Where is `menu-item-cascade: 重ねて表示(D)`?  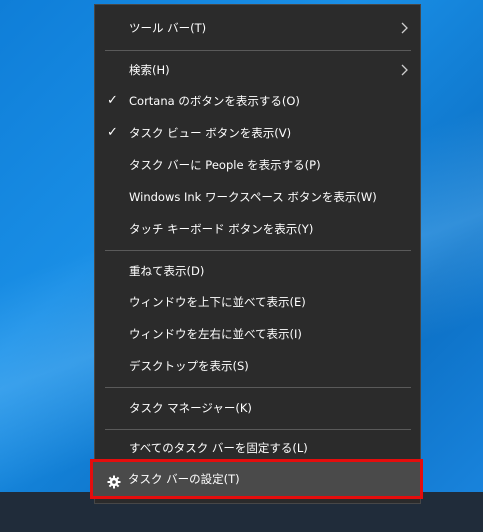
menu-item-cascade: 重ねて表示(D) is located at coordinates (257, 271).